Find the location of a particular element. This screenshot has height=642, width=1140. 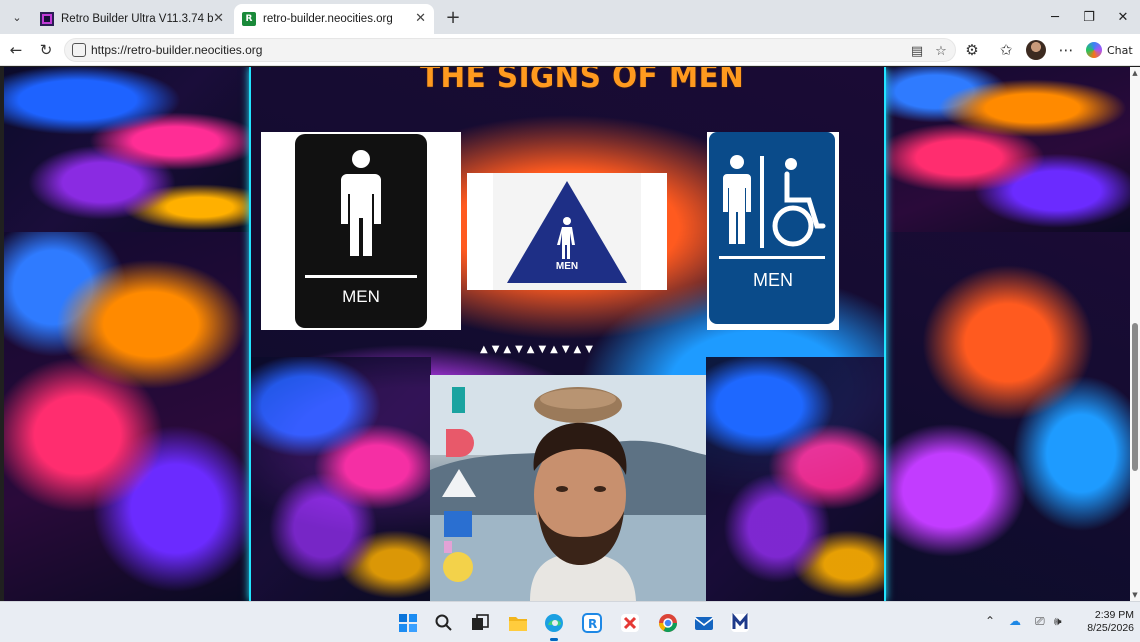

settings-menu-button: ⋯ is located at coordinates (1066, 50).